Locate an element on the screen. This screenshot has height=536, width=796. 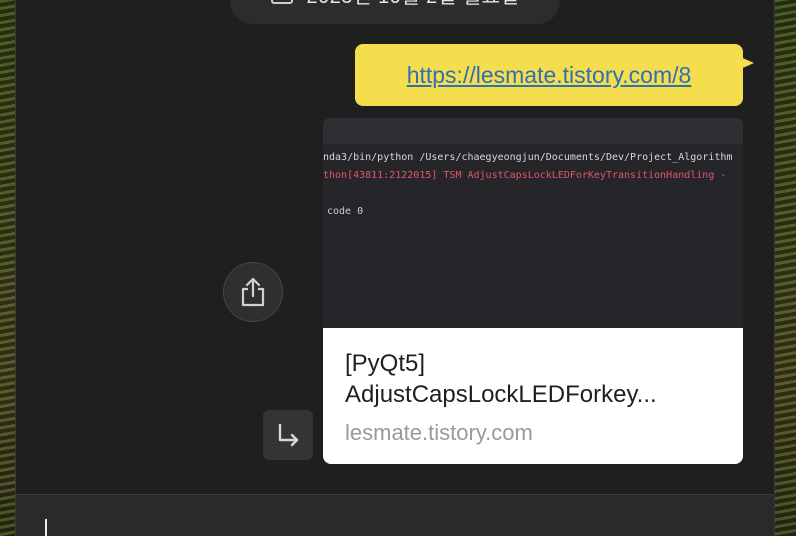
text-caret is located at coordinates (46, 527).